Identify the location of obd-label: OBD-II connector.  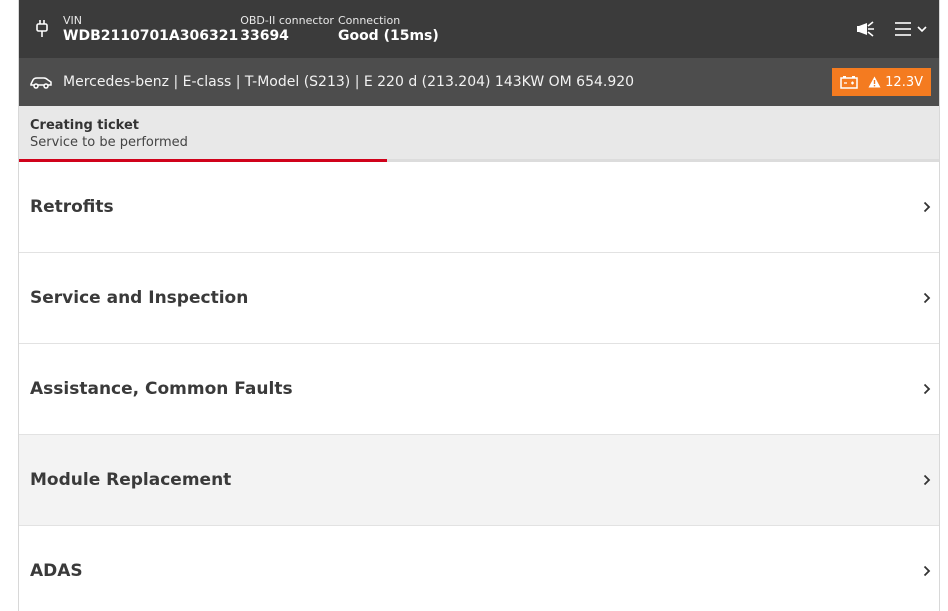
(287, 20).